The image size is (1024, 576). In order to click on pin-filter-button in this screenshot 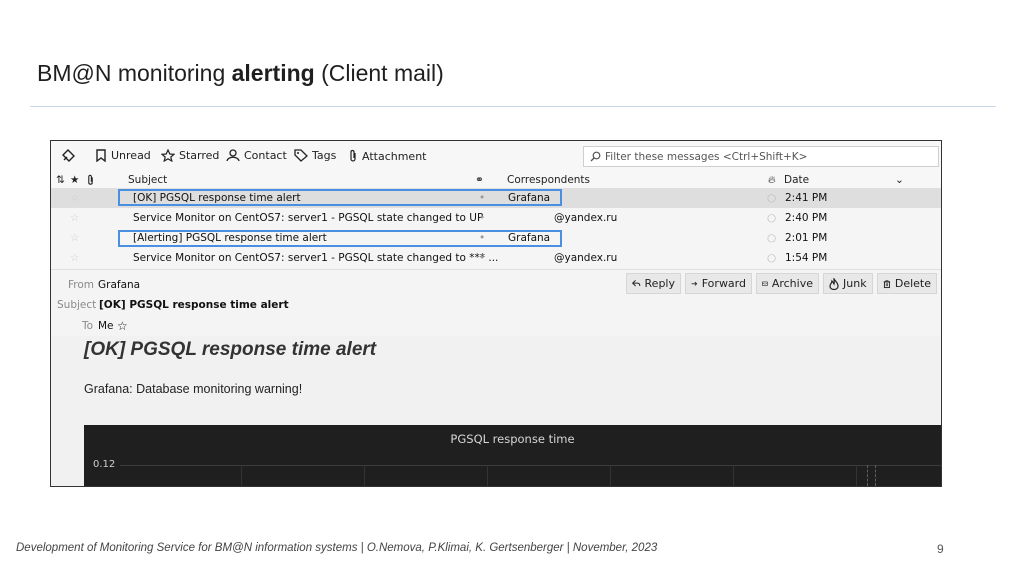, I will do `click(68, 156)`.